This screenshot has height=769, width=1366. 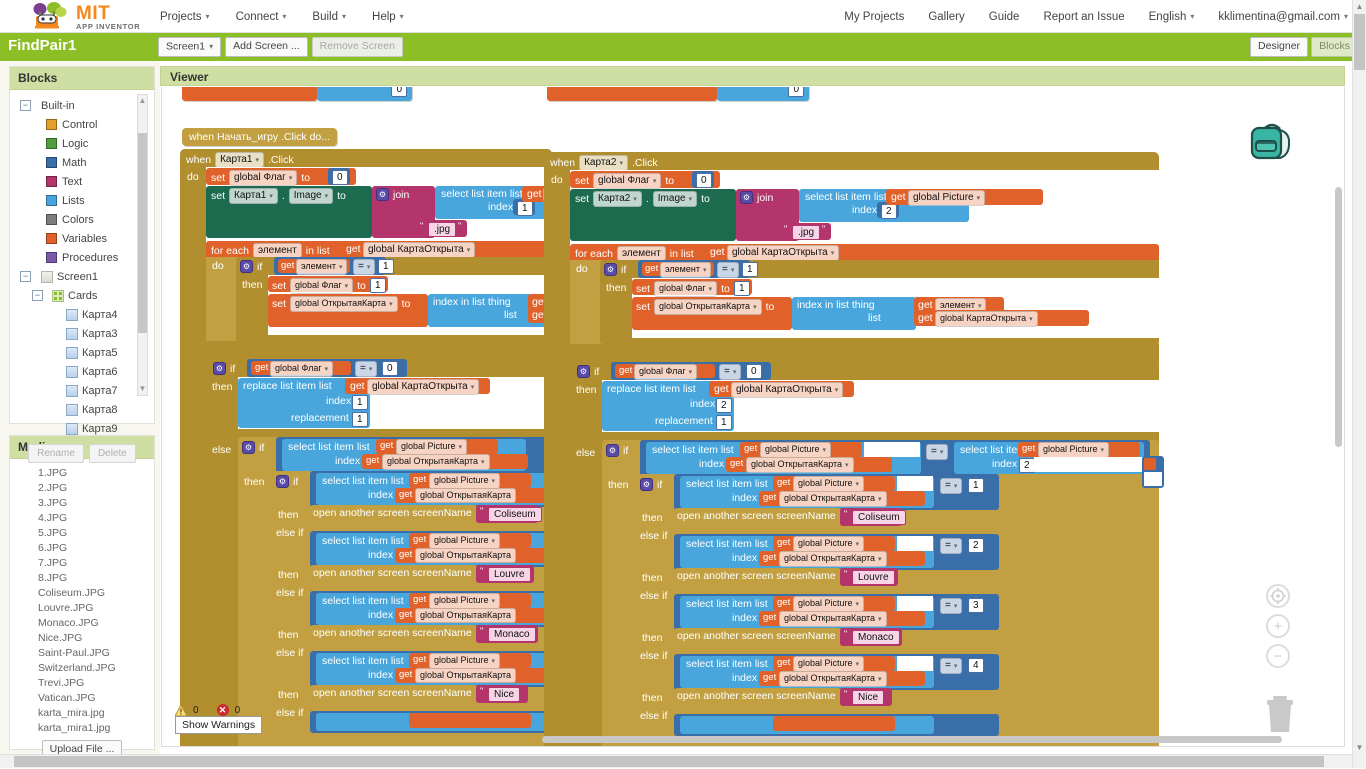 I want to click on tree-node-karta8: Карта8, so click(x=85, y=409).